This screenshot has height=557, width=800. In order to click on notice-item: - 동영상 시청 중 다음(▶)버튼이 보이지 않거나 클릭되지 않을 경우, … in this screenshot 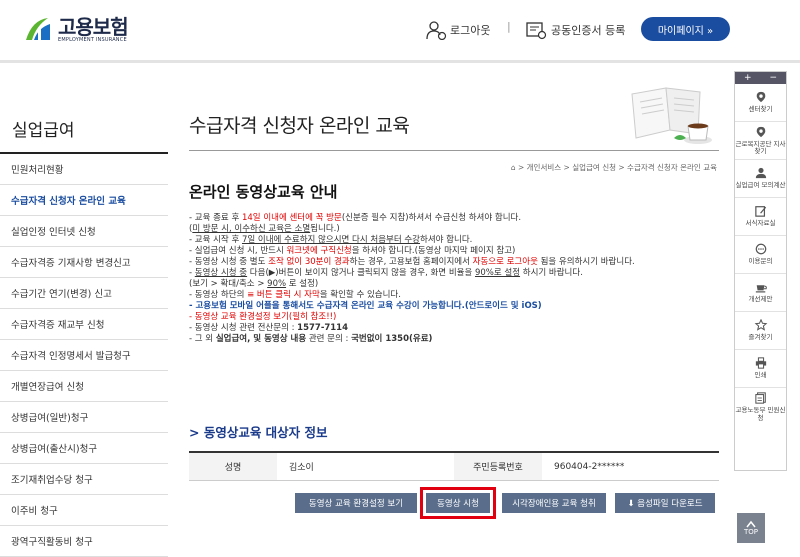, I will do `click(386, 273)`.